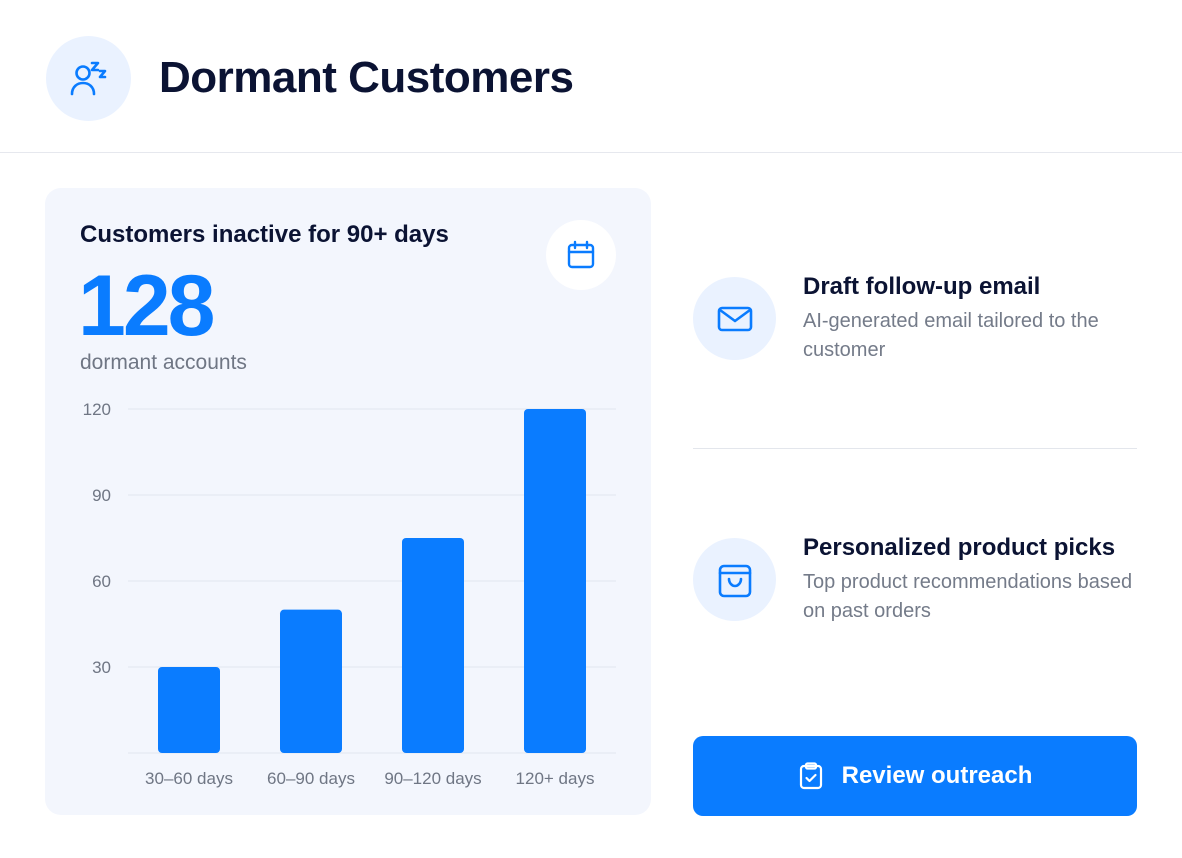  I want to click on dormant-count: 128, so click(146, 306).